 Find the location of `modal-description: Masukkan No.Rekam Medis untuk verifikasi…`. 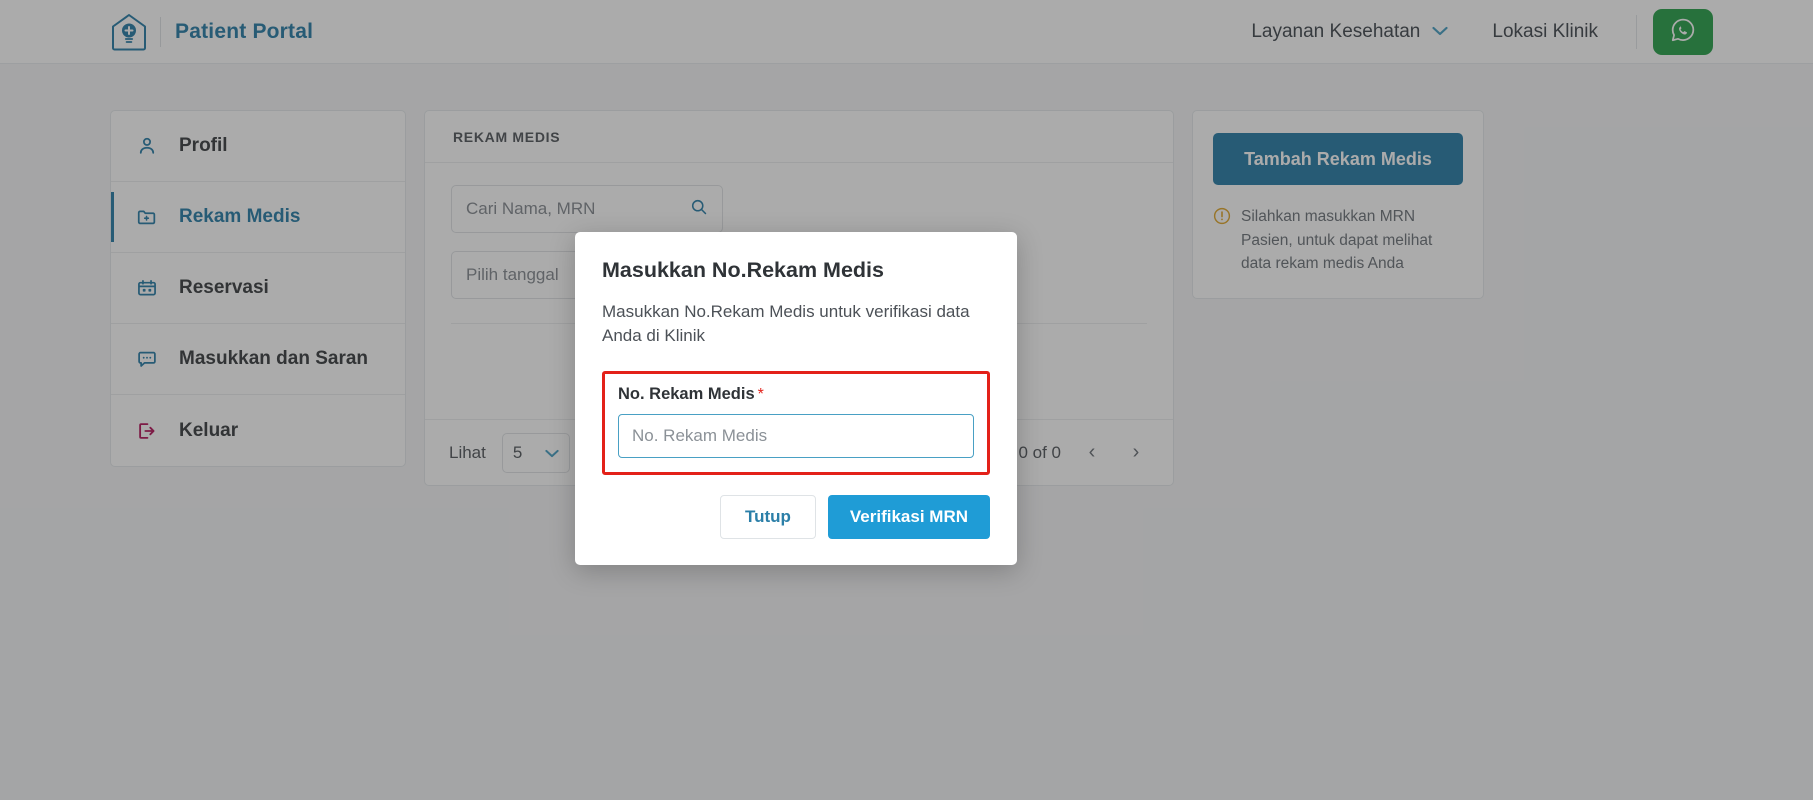

modal-description: Masukkan No.Rekam Medis untuk verifikasi… is located at coordinates (786, 324).